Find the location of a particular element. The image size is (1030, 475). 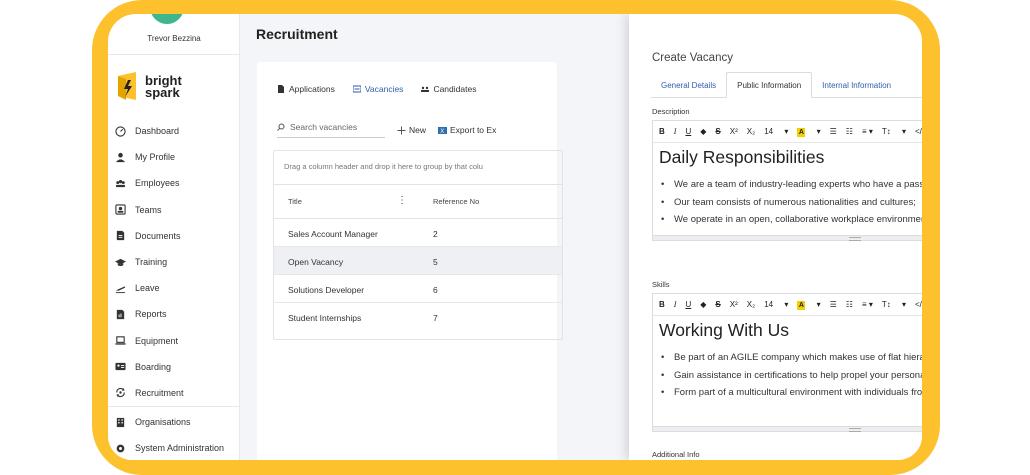

brand-logo: bright spark is located at coordinates (148, 87).